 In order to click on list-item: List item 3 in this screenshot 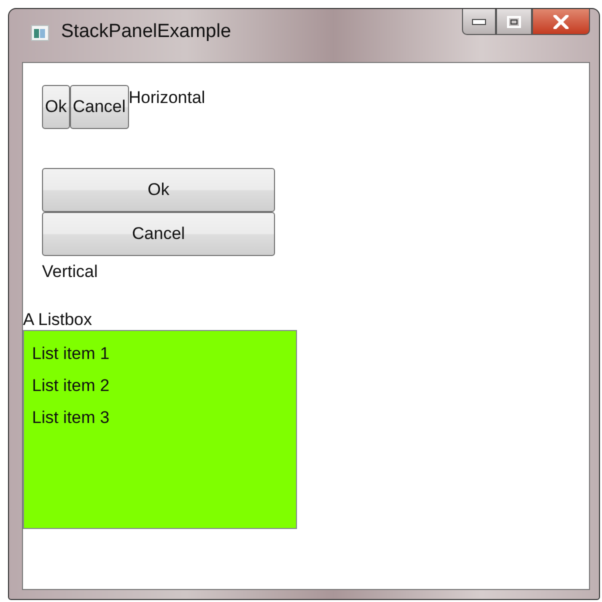, I will do `click(71, 418)`.